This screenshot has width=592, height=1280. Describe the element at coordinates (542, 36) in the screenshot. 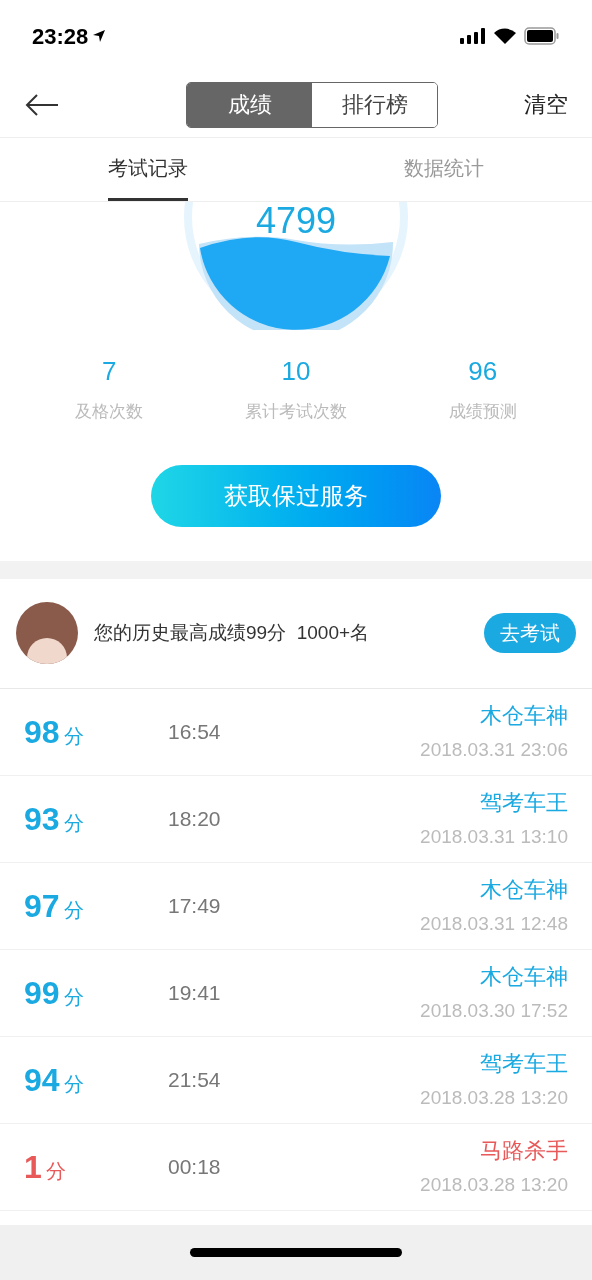

I see `battery-icon` at that location.